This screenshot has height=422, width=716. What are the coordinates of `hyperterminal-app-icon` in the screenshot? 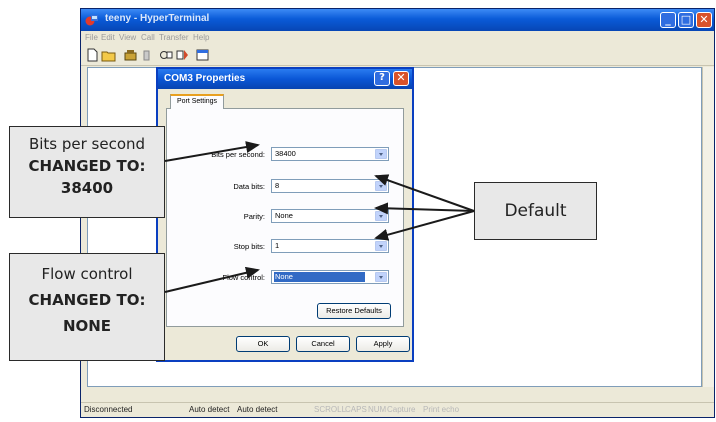 It's located at (91, 20).